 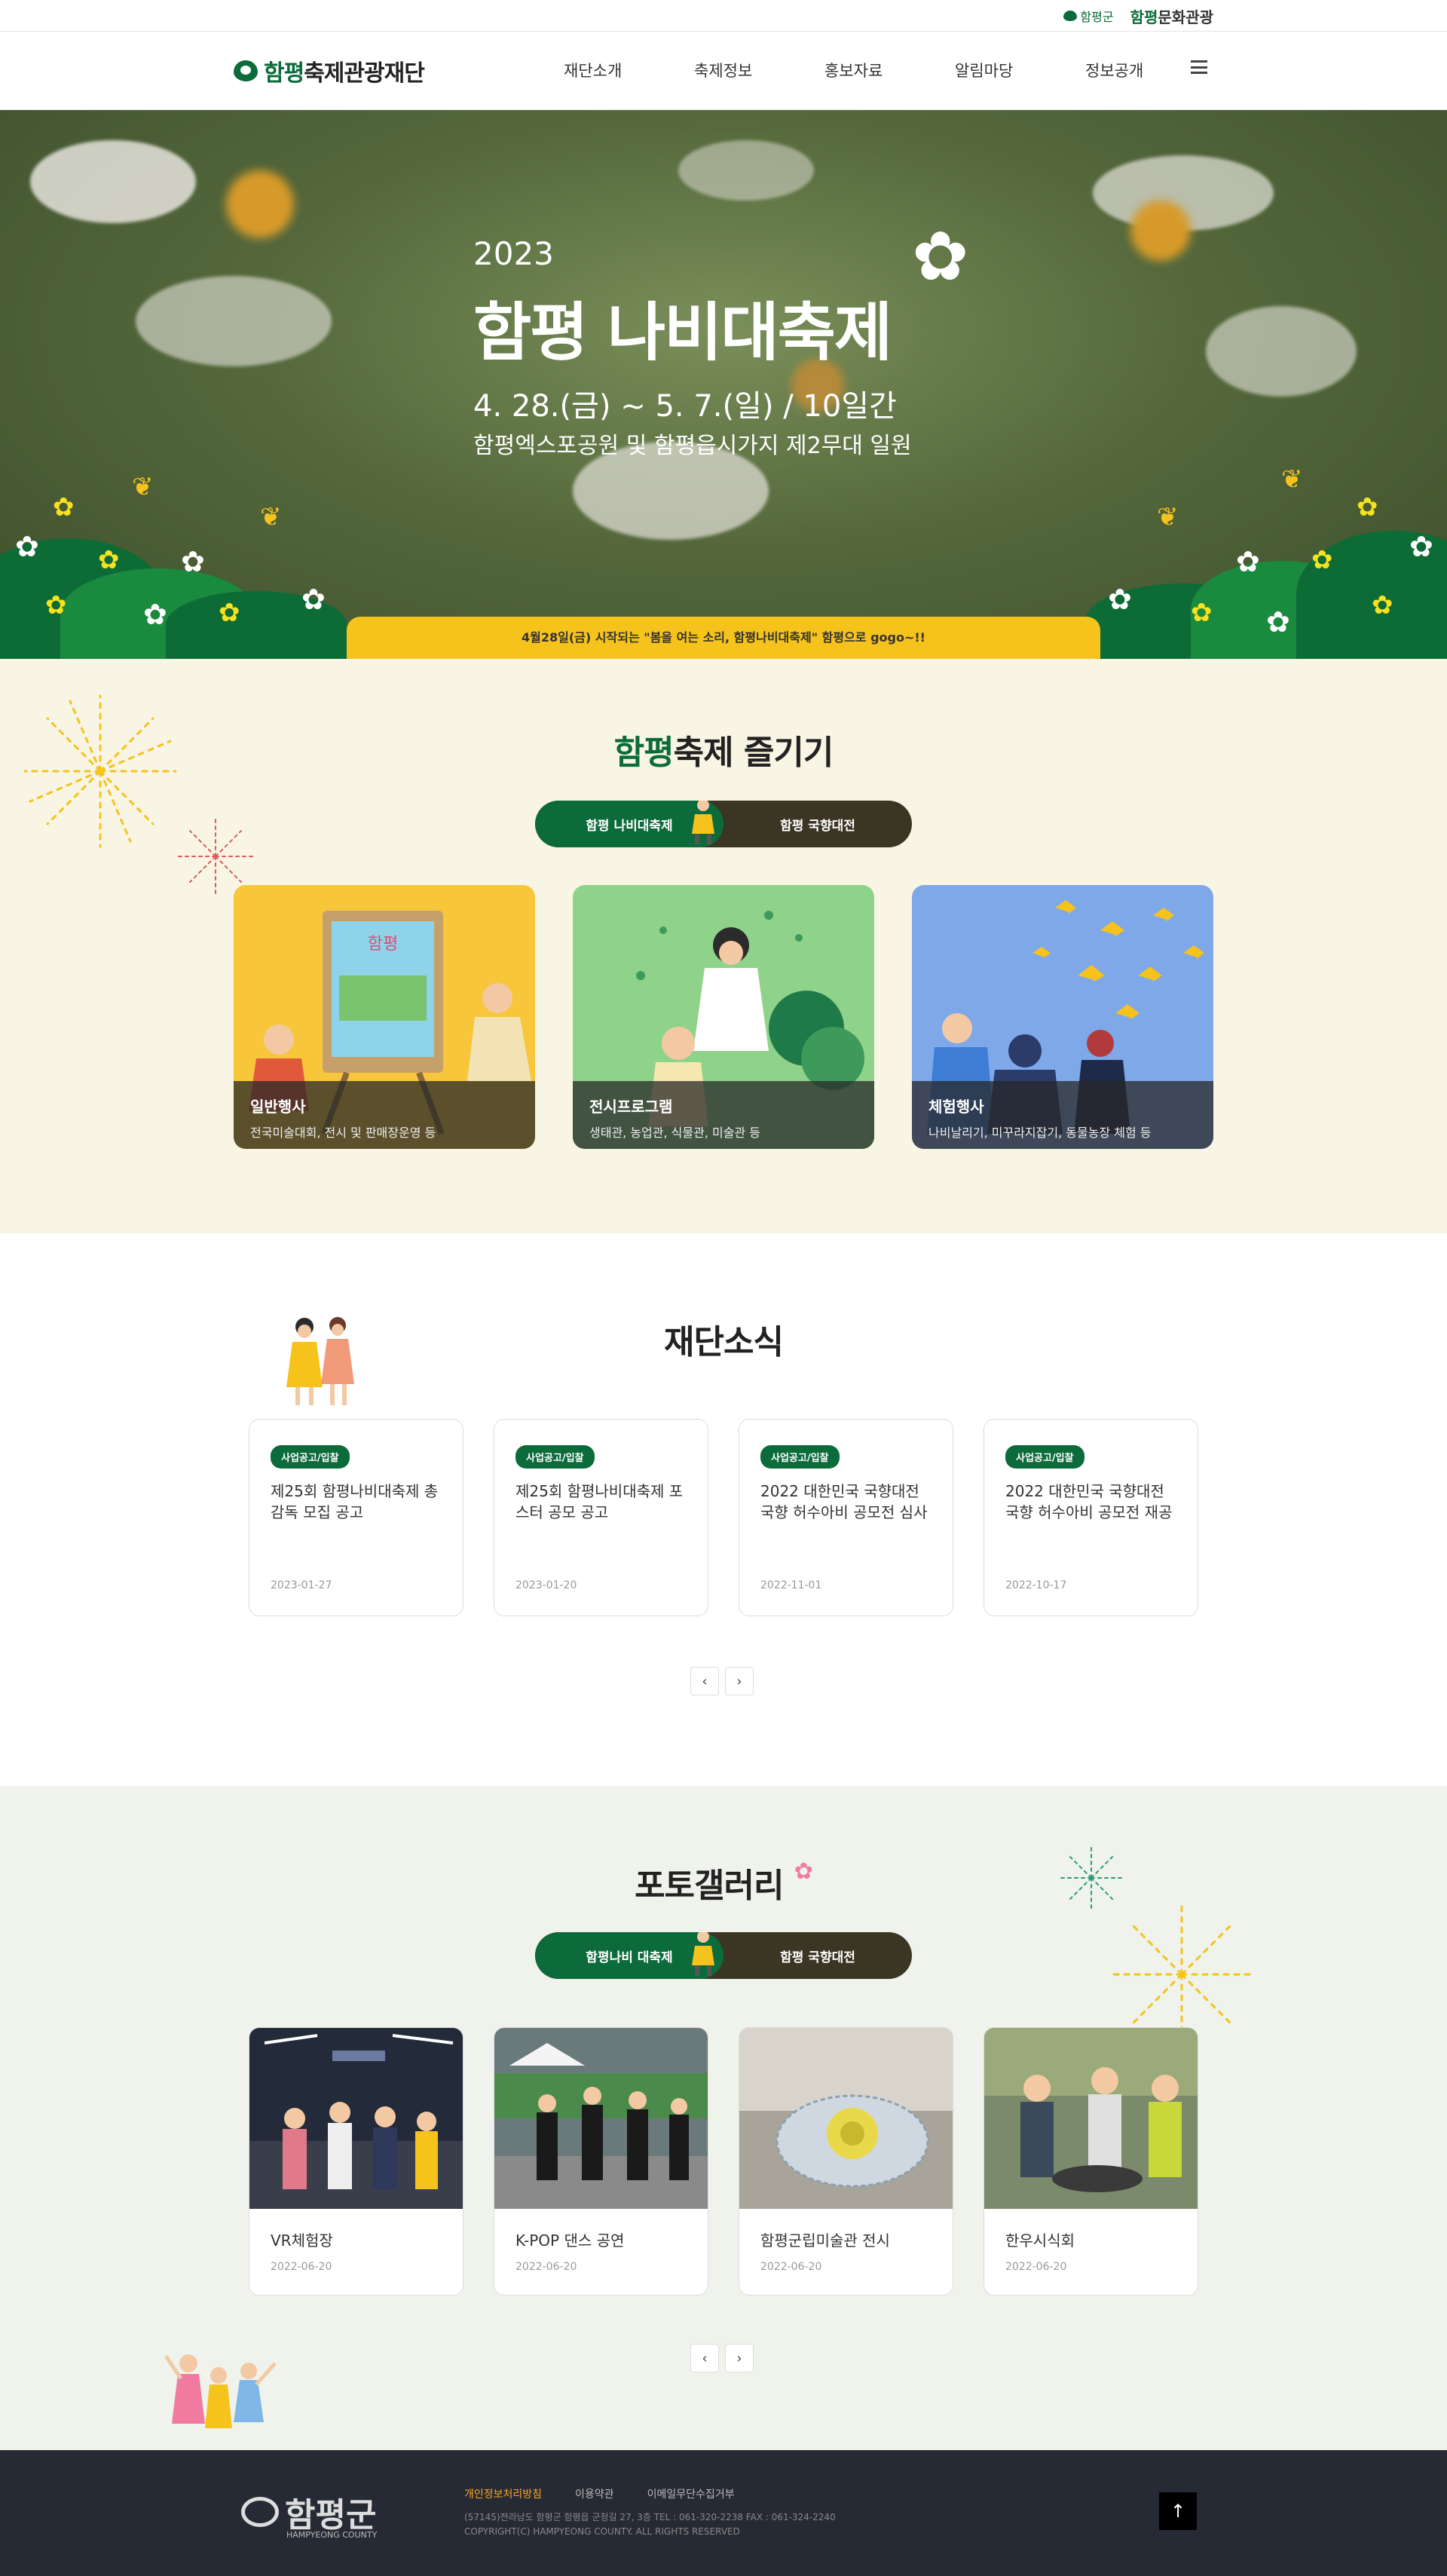 What do you see at coordinates (692, 446) in the screenshot?
I see `hero-place: 함평엑스포공원 및 함평읍시가지 제2무대 일원` at bounding box center [692, 446].